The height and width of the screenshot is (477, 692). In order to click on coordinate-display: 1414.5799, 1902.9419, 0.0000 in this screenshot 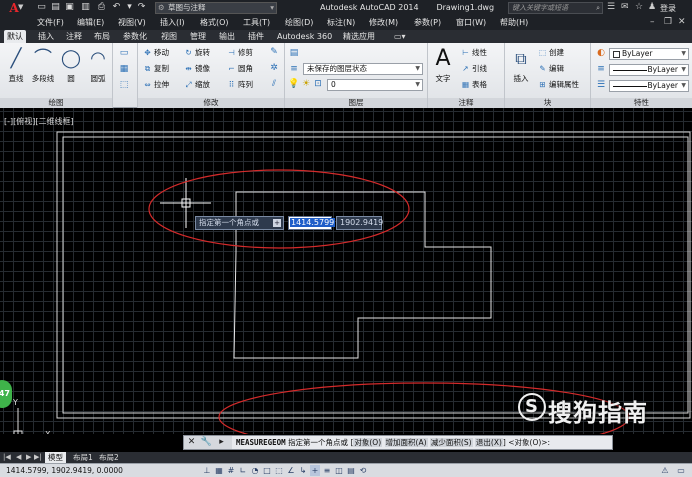, I will do `click(64, 471)`.